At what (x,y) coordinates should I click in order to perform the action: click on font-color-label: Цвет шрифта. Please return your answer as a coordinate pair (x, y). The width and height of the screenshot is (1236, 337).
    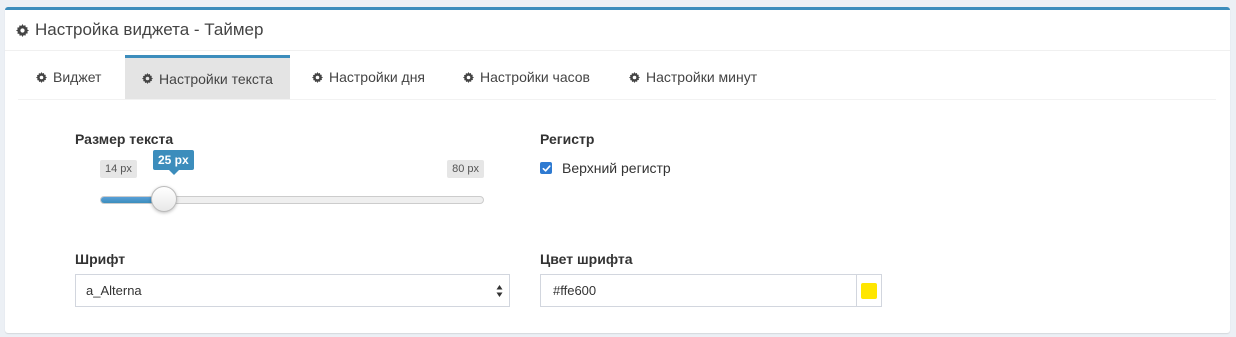
    Looking at the image, I should click on (586, 259).